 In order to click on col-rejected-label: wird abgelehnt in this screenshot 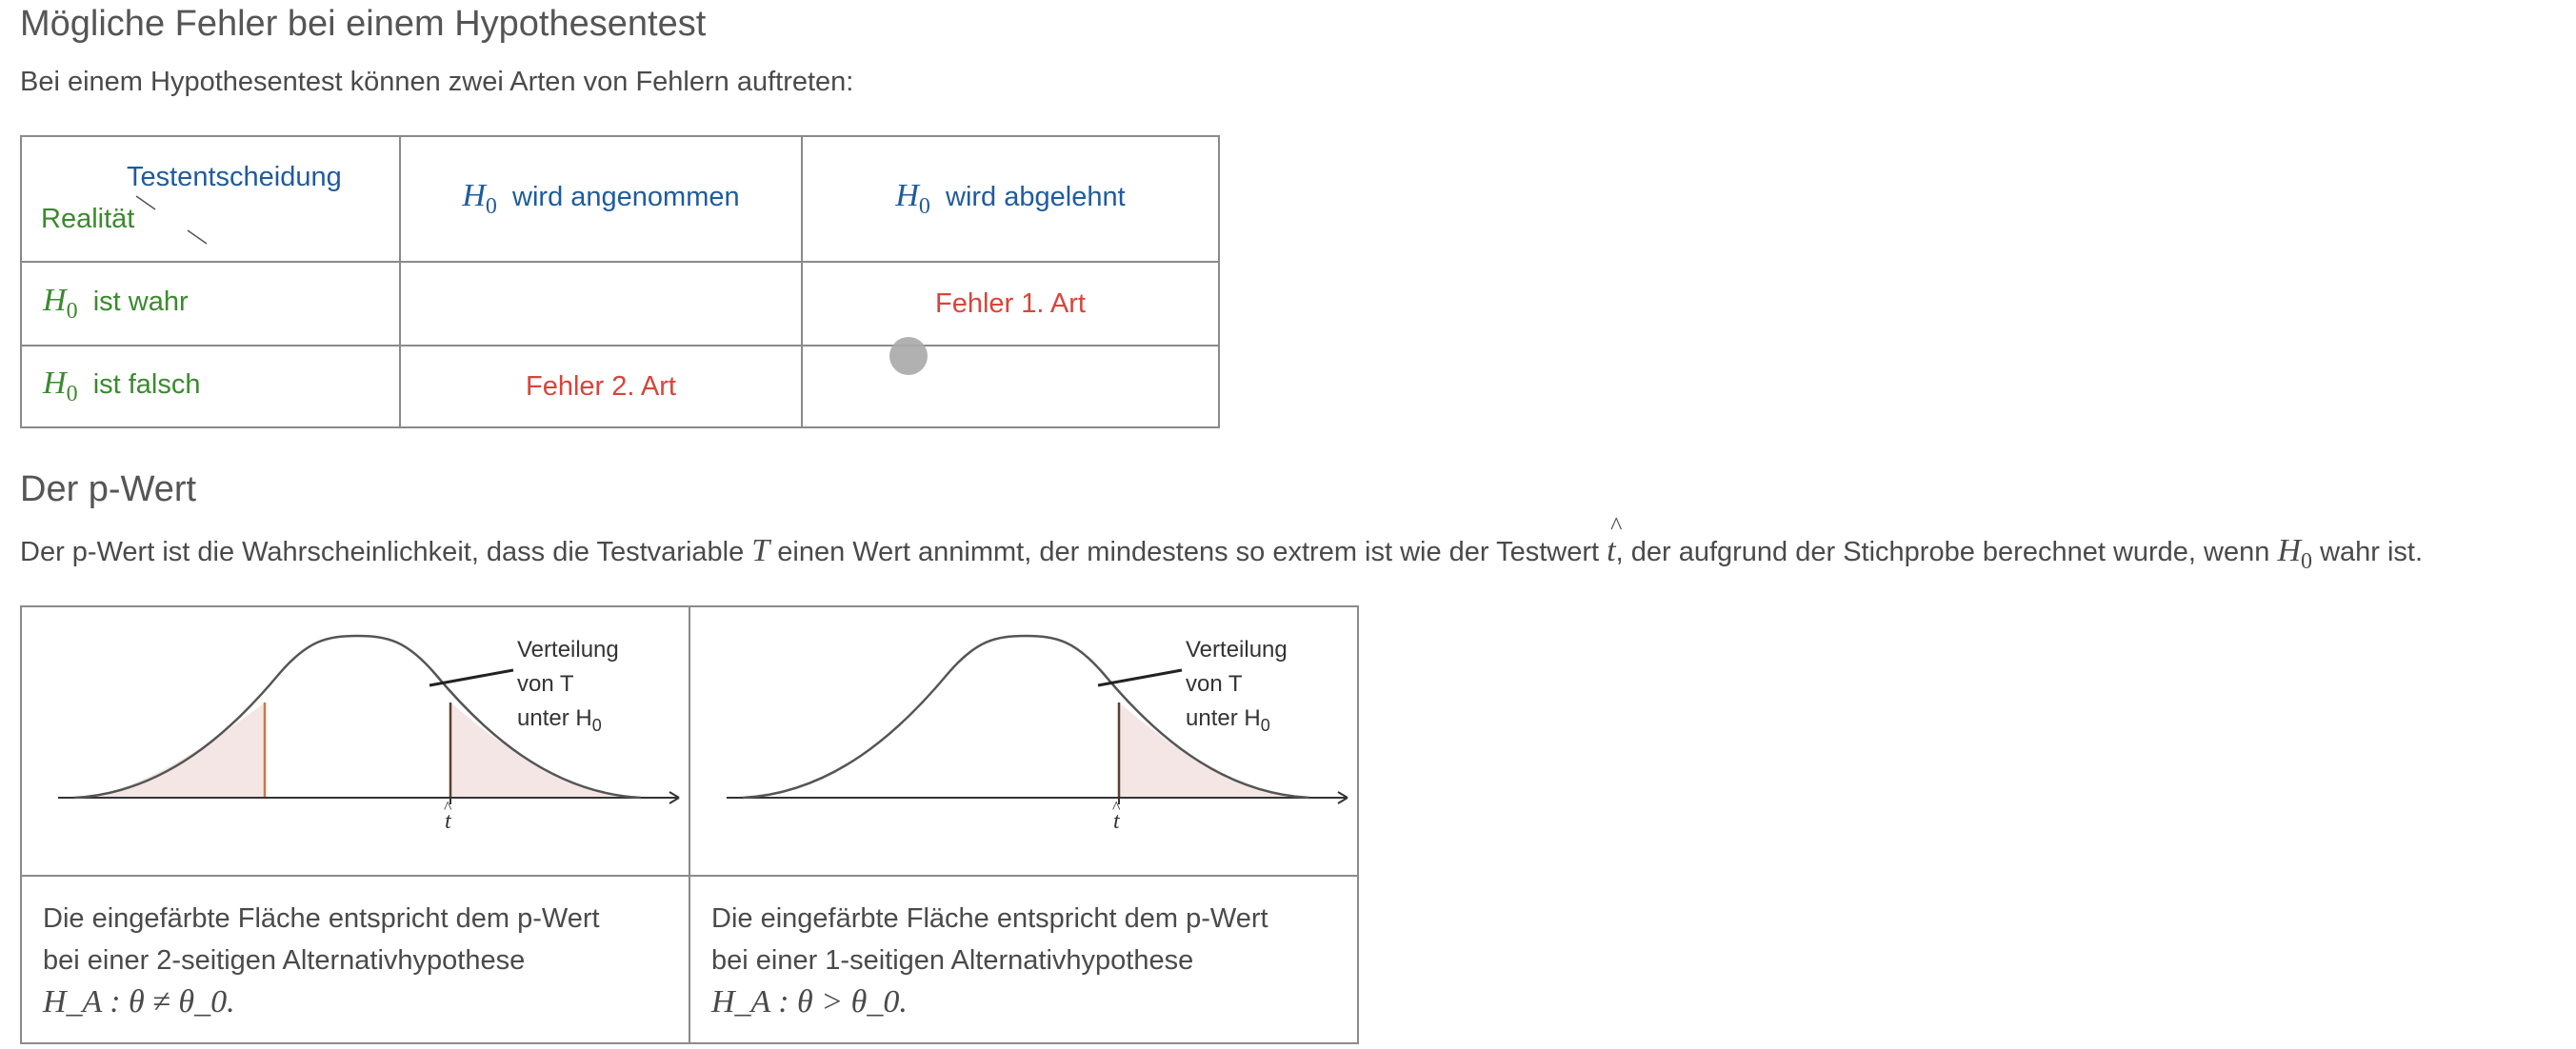, I will do `click(1036, 197)`.